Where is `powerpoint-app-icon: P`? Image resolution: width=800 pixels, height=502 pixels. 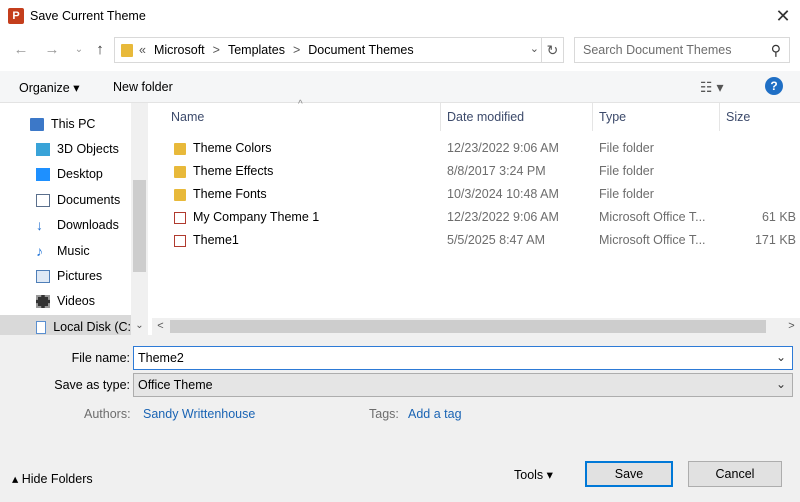
powerpoint-app-icon: P is located at coordinates (16, 16).